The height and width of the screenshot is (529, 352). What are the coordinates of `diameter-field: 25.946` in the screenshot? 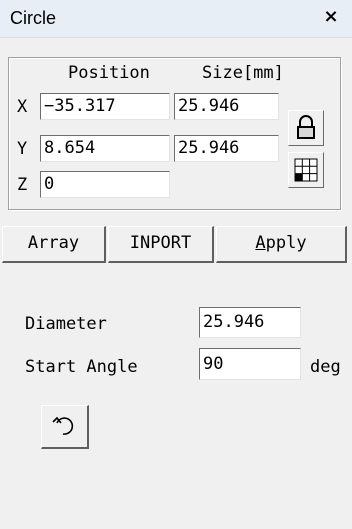 It's located at (250, 322).